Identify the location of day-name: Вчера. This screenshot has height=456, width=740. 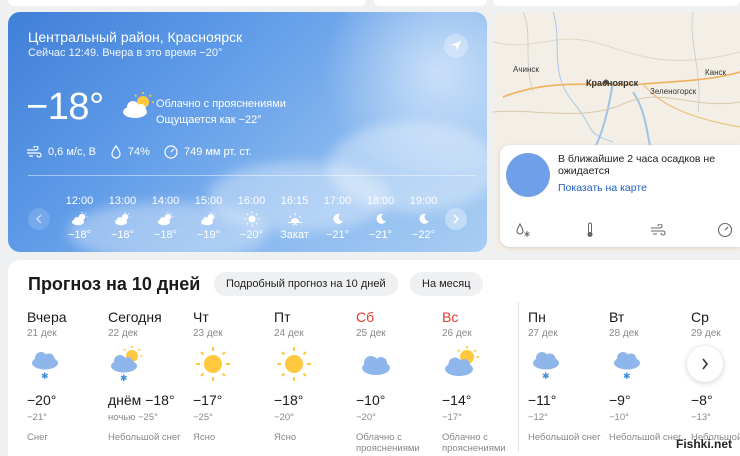
(47, 317).